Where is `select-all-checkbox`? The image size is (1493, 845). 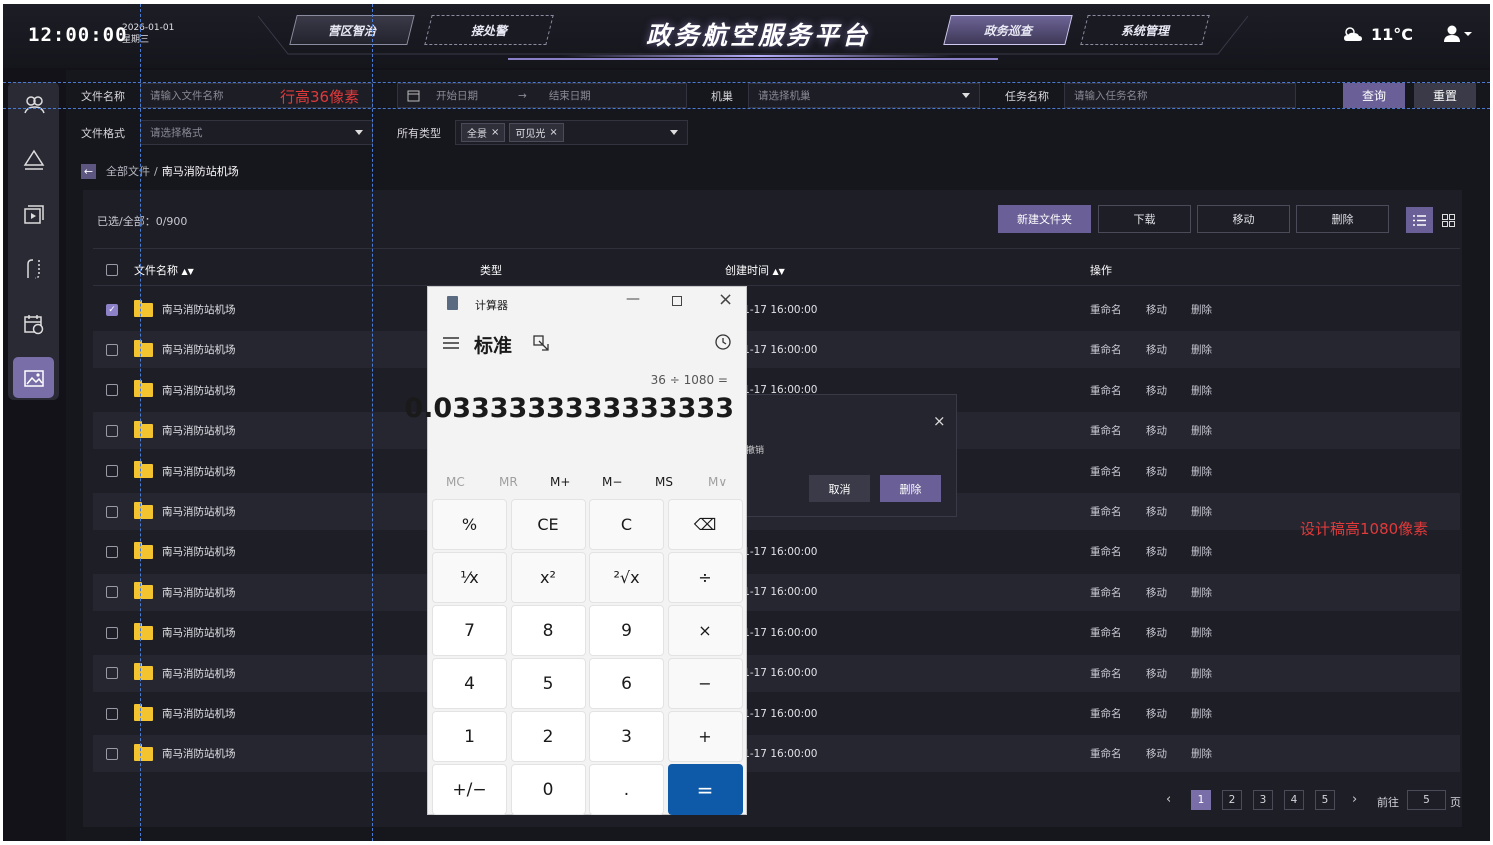 select-all-checkbox is located at coordinates (112, 269).